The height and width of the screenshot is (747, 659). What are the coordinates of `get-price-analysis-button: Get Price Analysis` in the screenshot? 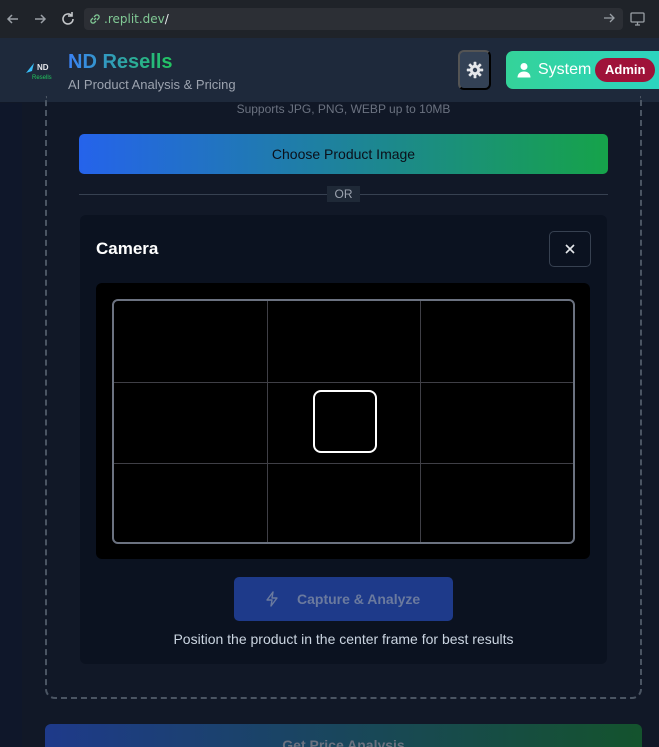 It's located at (343, 735).